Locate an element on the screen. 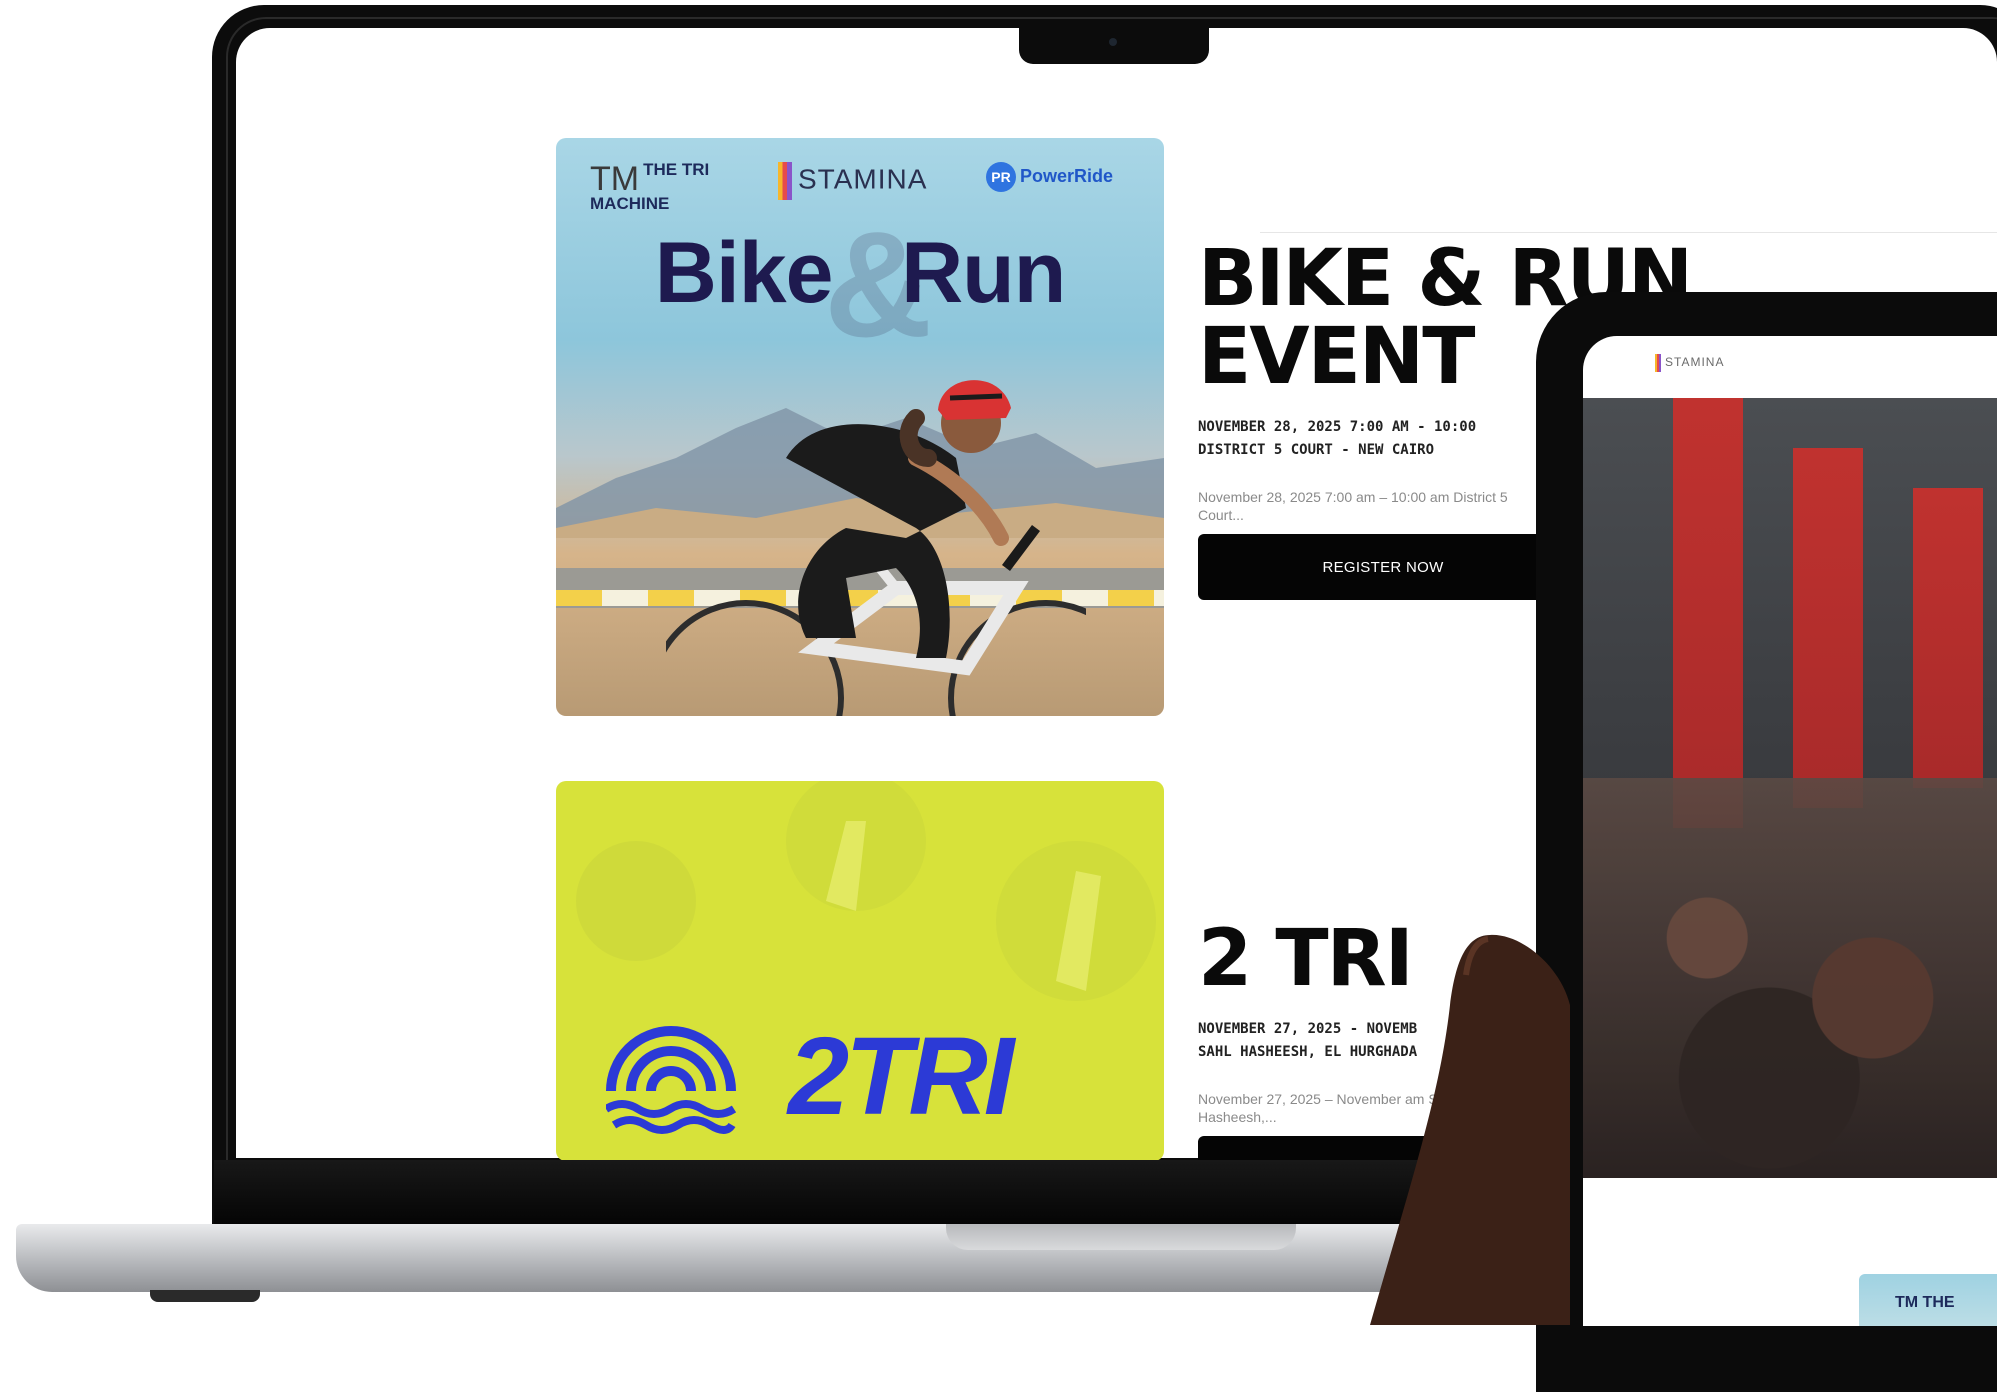 This screenshot has width=1997, height=1392. register-now-button: REGISTER NOW is located at coordinates (1383, 567).